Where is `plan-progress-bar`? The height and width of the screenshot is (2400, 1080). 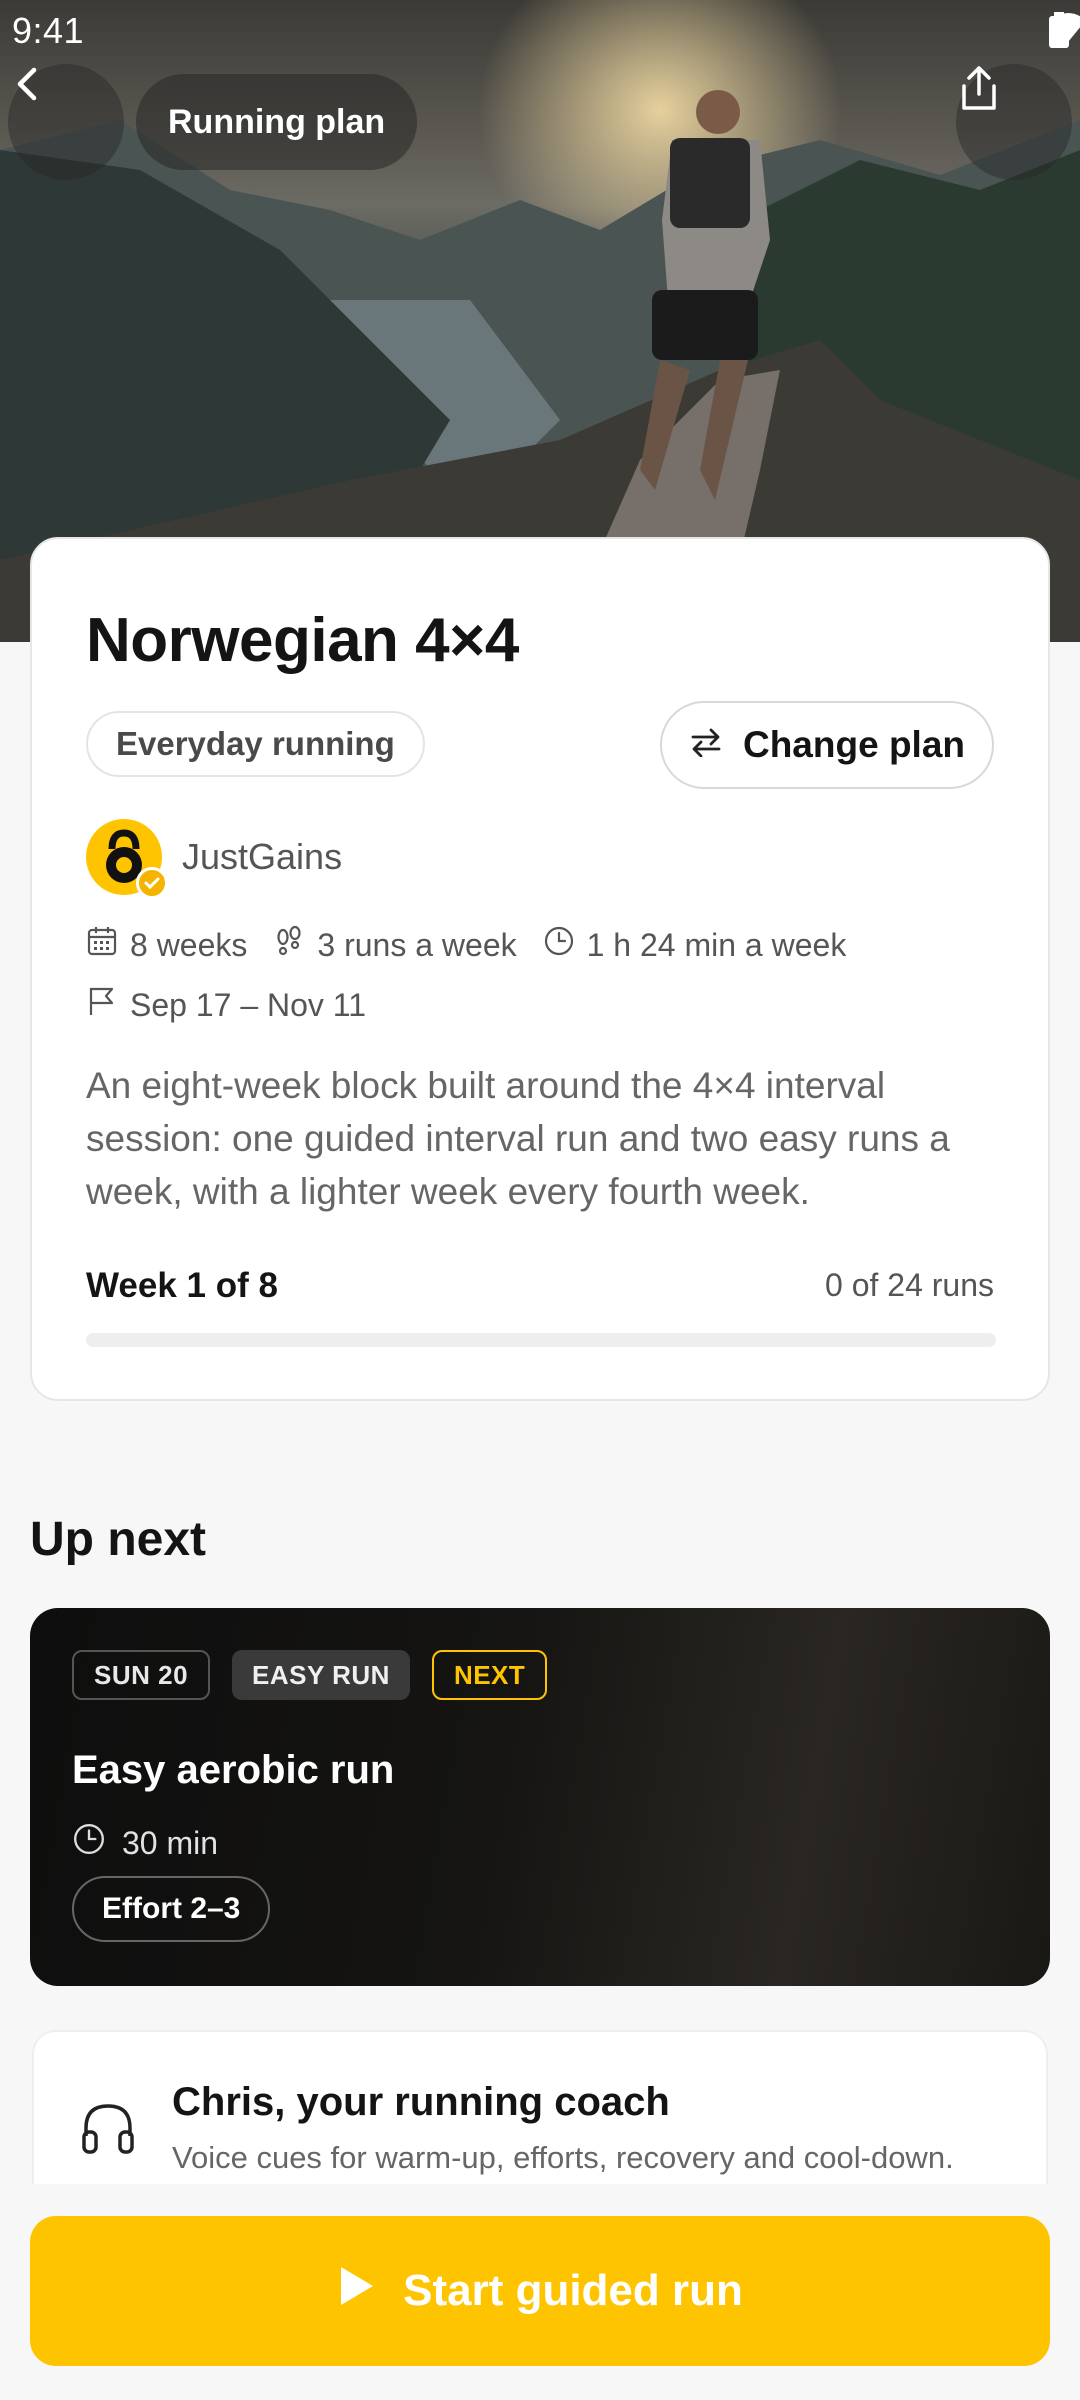
plan-progress-bar is located at coordinates (541, 1340).